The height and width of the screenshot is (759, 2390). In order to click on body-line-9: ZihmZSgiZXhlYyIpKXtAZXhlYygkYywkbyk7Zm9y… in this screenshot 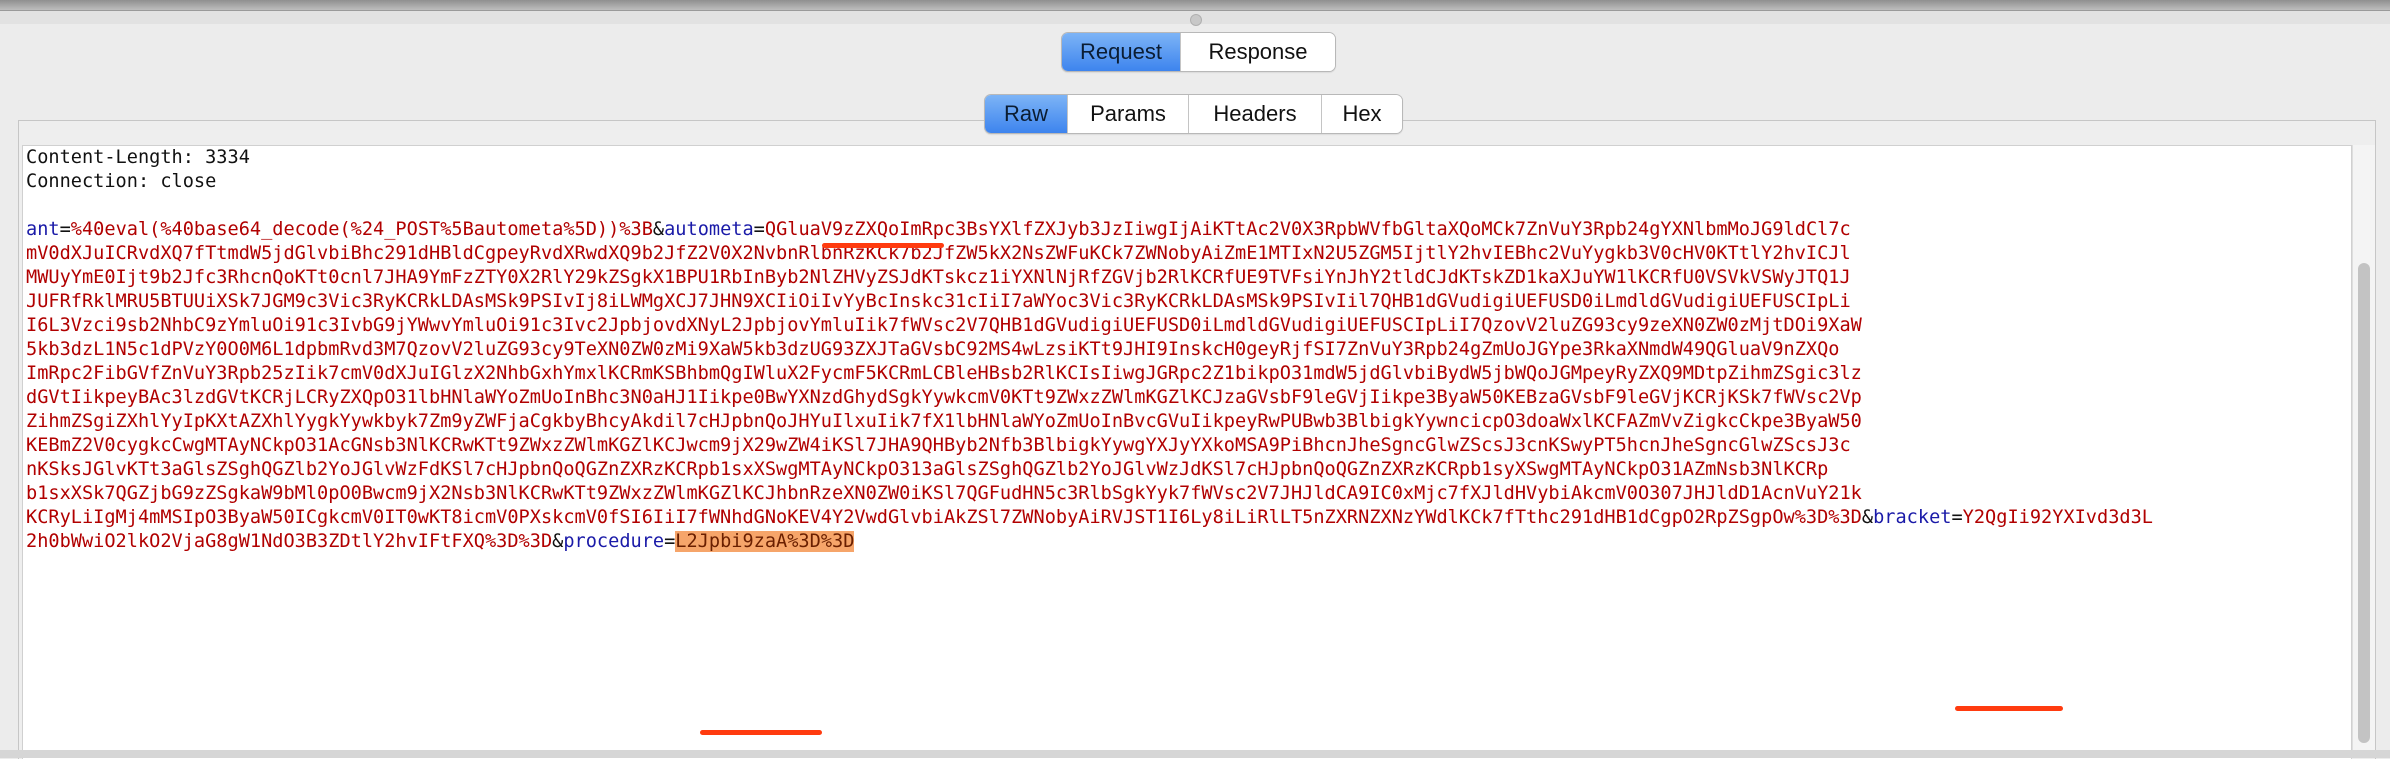, I will do `click(944, 421)`.